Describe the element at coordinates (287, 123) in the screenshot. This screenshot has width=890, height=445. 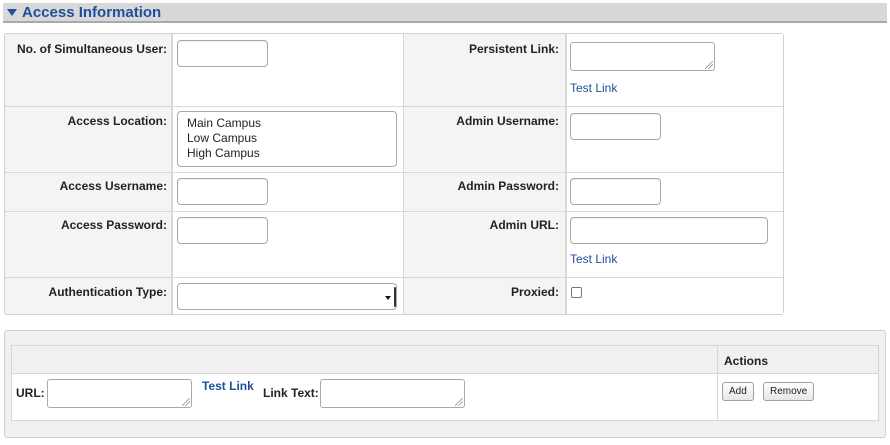
I see `access-location-option: Main Campus` at that location.